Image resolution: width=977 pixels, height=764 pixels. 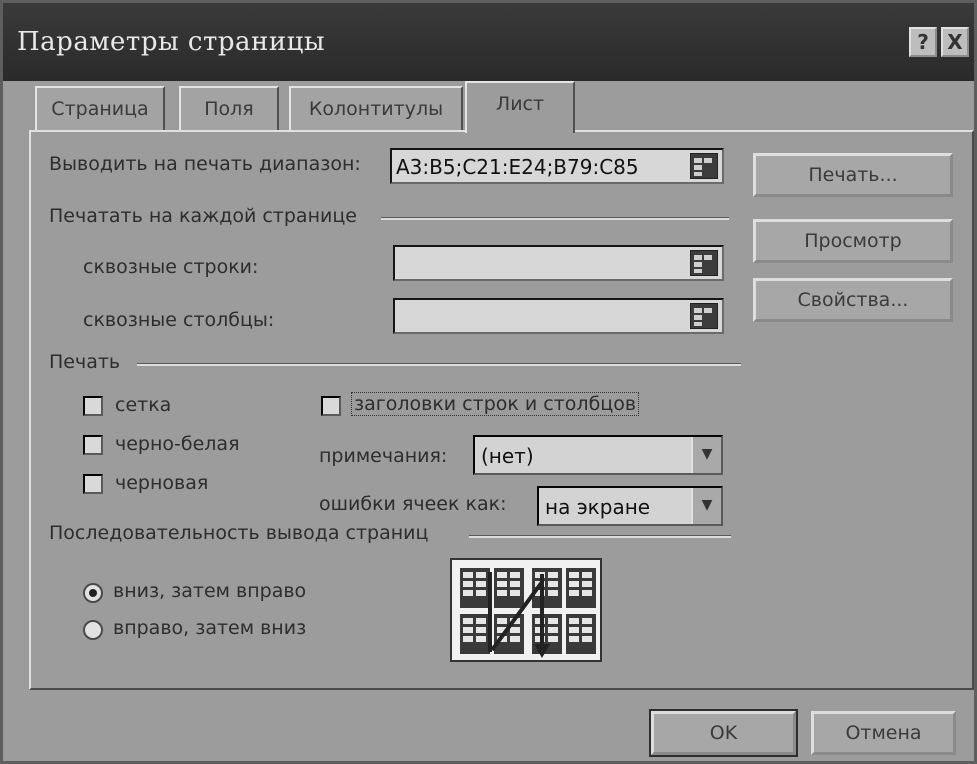 What do you see at coordinates (179, 320) in the screenshot?
I see `columns-to-repeat-label: сквозные столбцы:` at bounding box center [179, 320].